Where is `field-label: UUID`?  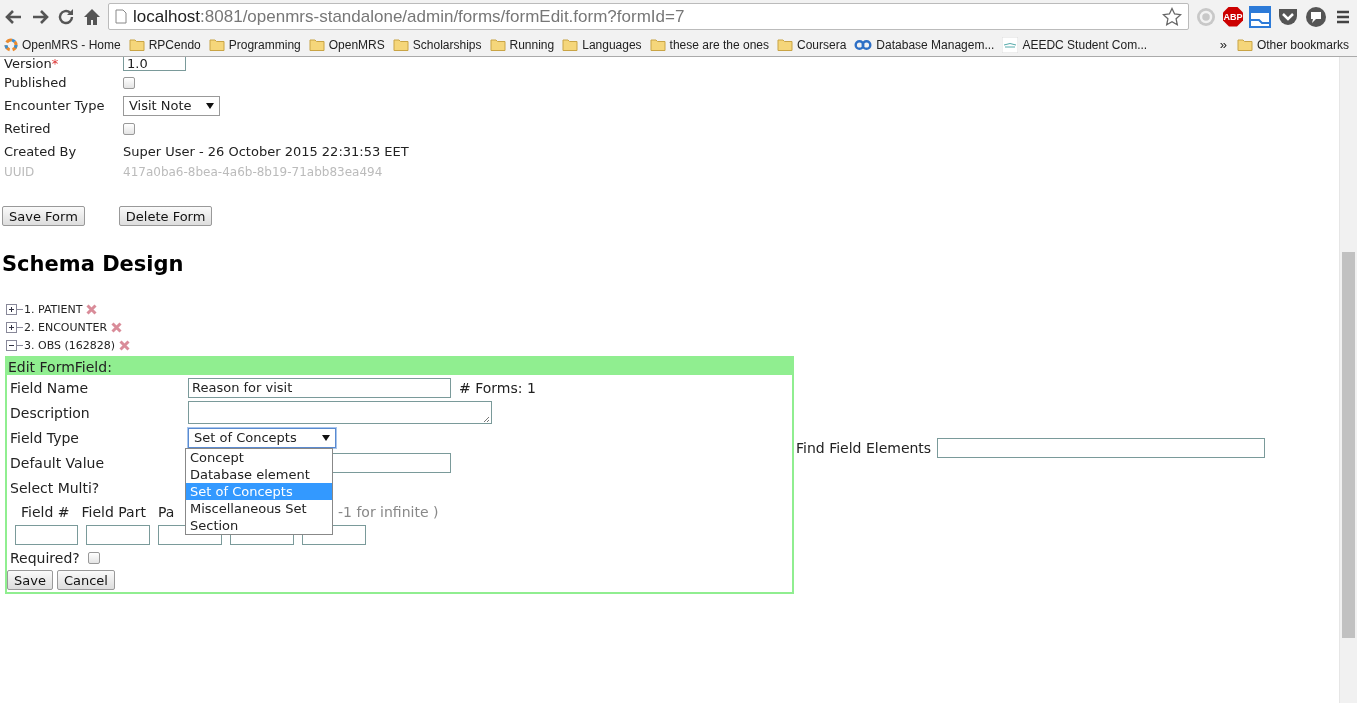 field-label: UUID is located at coordinates (20, 171).